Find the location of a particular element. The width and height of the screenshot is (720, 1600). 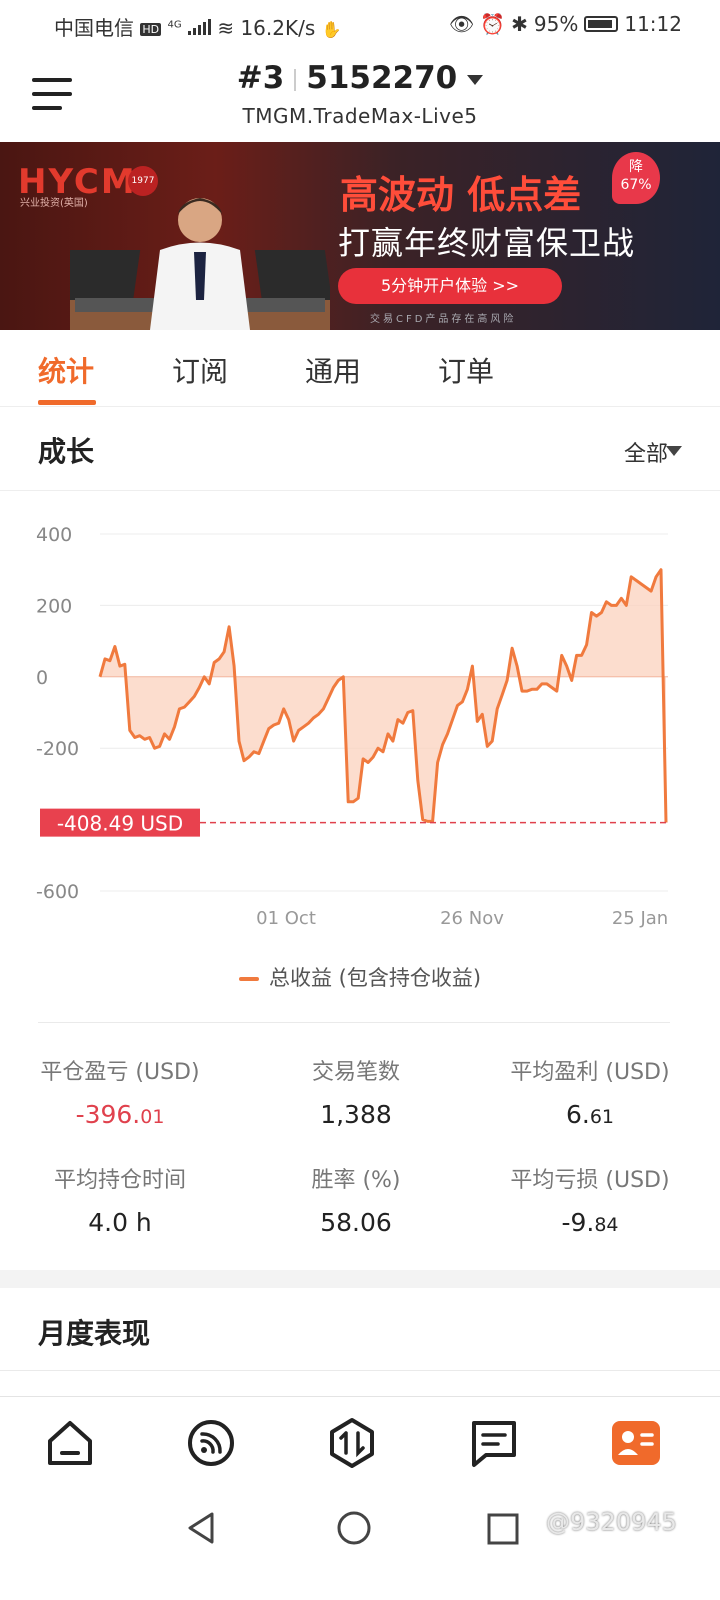

watermark: @9320945 is located at coordinates (611, 1522).